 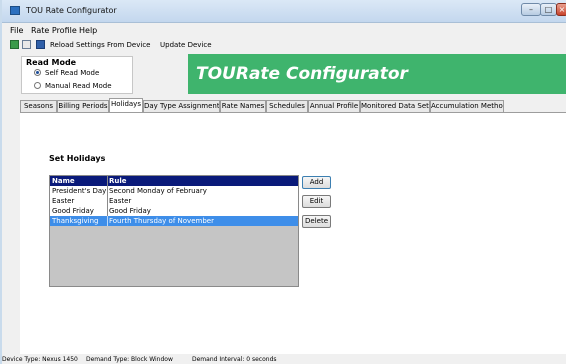 What do you see at coordinates (54, 30) in the screenshot?
I see `menu-rate-profile: Rate Profile` at bounding box center [54, 30].